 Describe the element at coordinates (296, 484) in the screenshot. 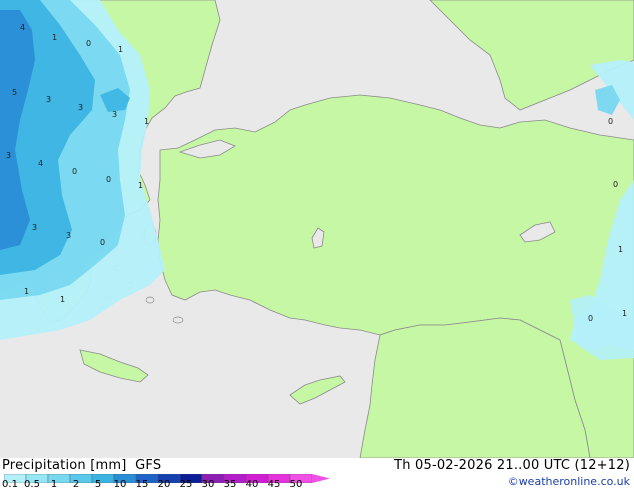

I see `legend-tick-label: 50` at that location.